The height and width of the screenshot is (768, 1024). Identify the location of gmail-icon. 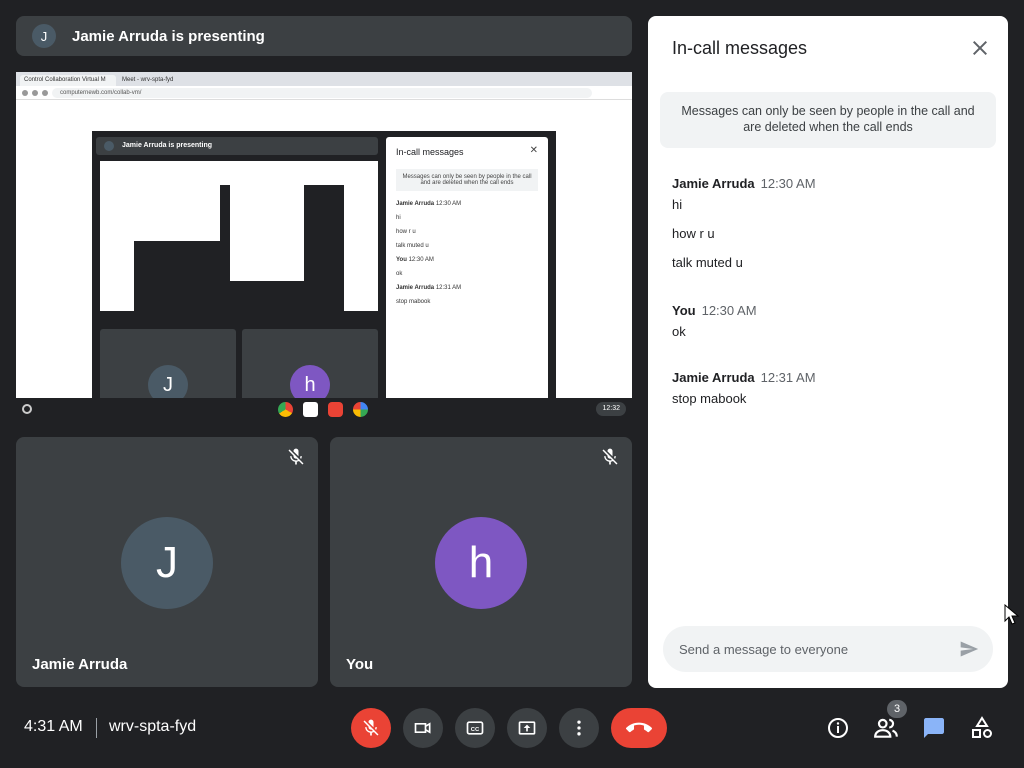
(310, 409).